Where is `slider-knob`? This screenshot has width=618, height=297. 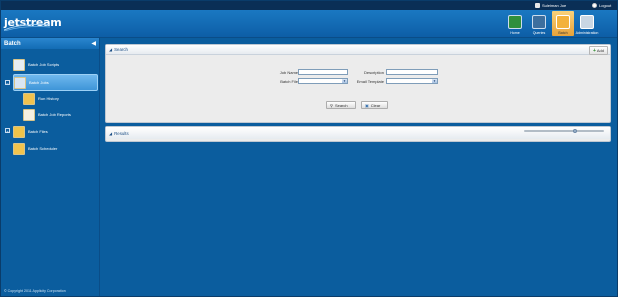
slider-knob is located at coordinates (575, 131).